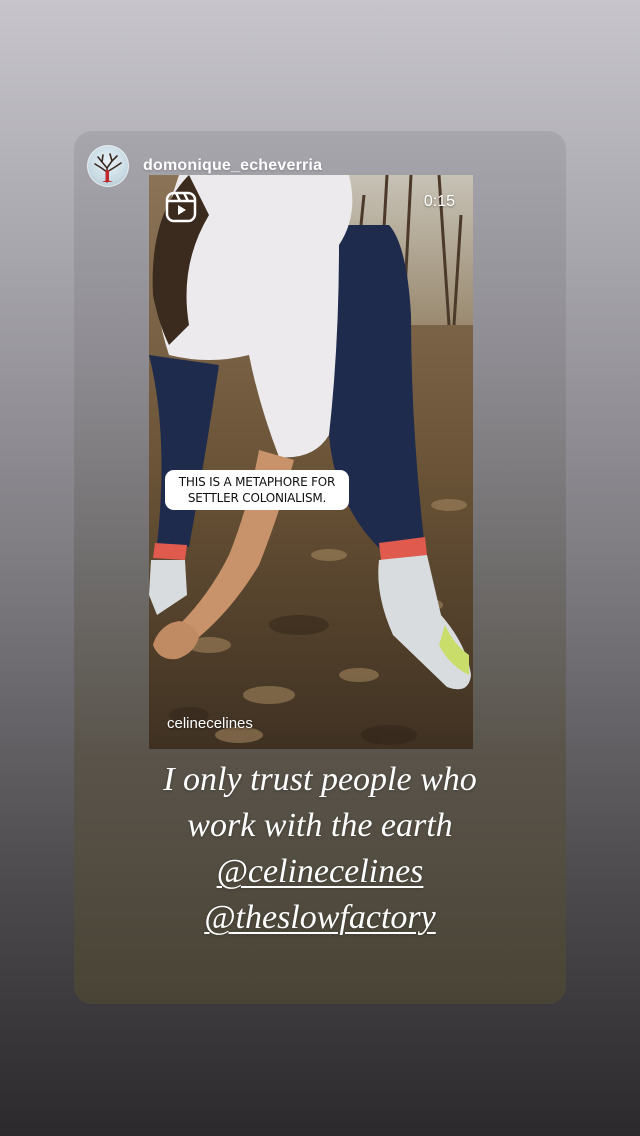  I want to click on reels-icon, so click(181, 207).